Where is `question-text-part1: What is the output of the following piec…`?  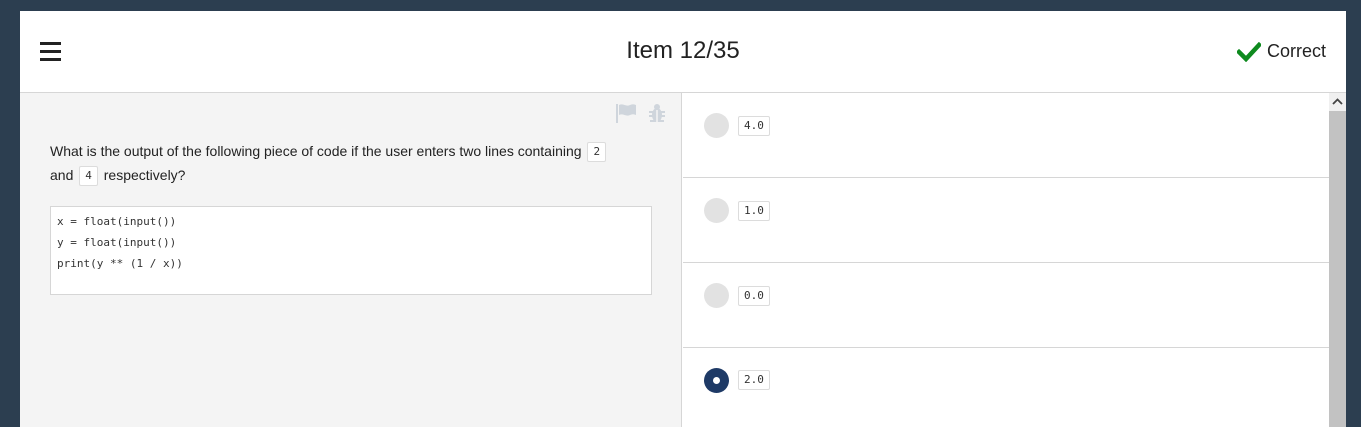 question-text-part1: What is the output of the following piec… is located at coordinates (316, 151).